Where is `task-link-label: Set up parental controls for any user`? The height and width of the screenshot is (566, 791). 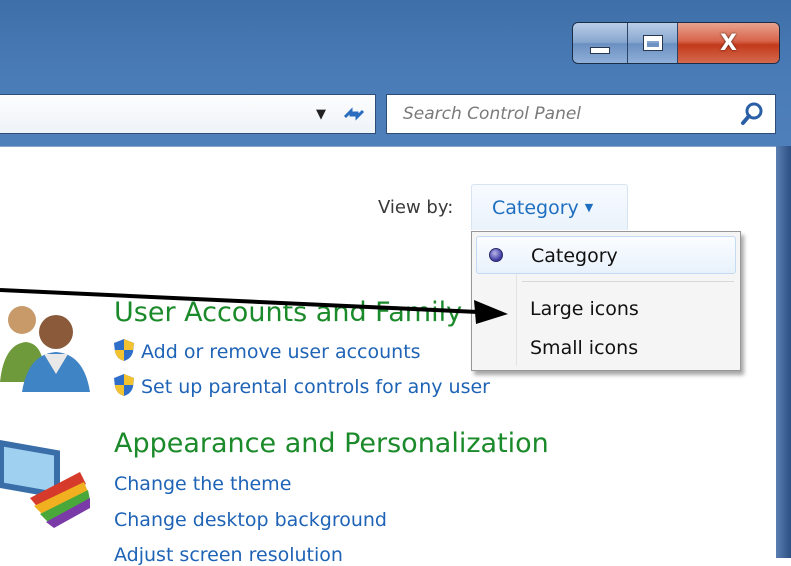
task-link-label: Set up parental controls for any user is located at coordinates (315, 387).